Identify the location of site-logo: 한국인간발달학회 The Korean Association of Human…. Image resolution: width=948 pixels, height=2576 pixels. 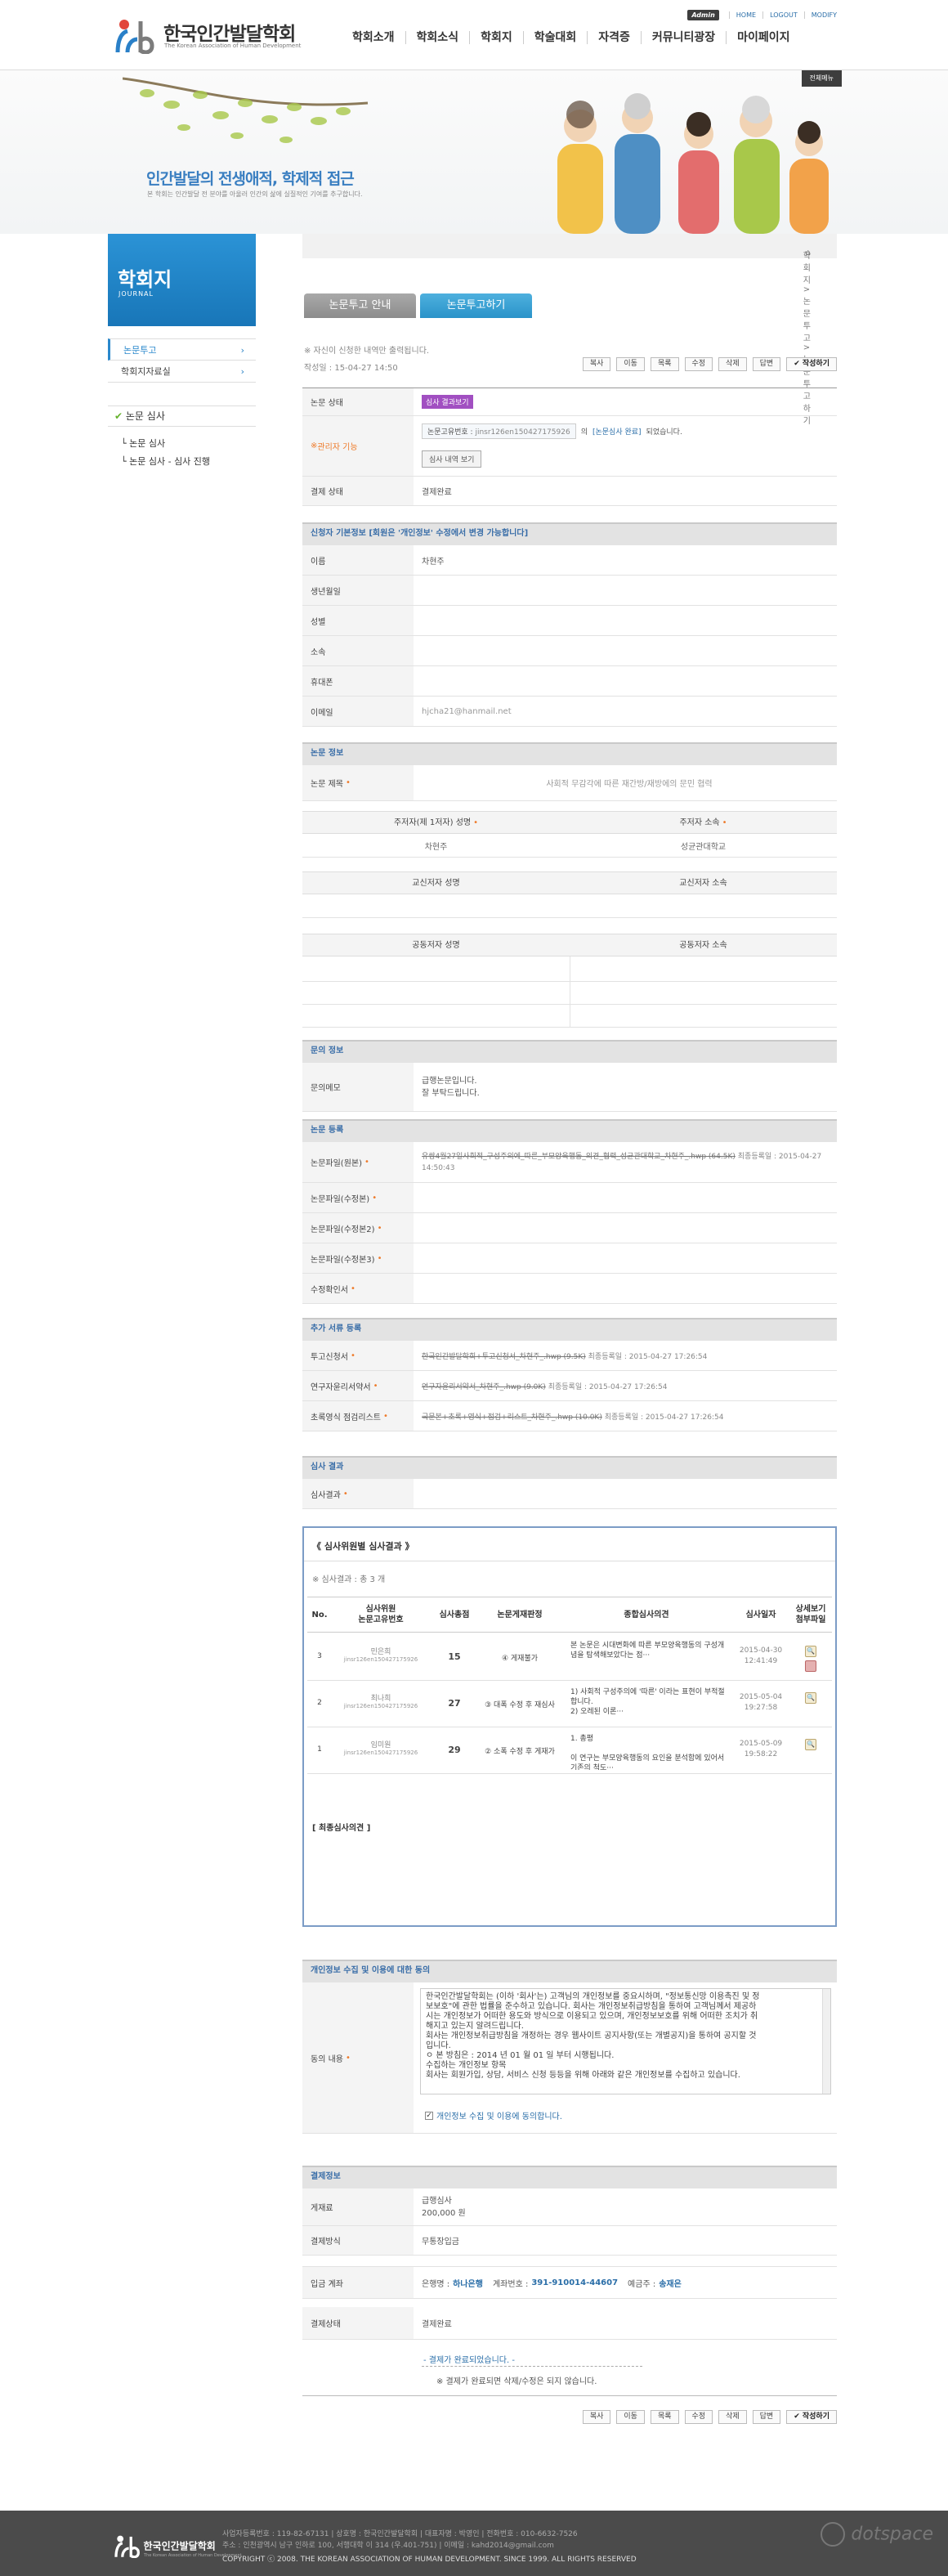
(207, 35).